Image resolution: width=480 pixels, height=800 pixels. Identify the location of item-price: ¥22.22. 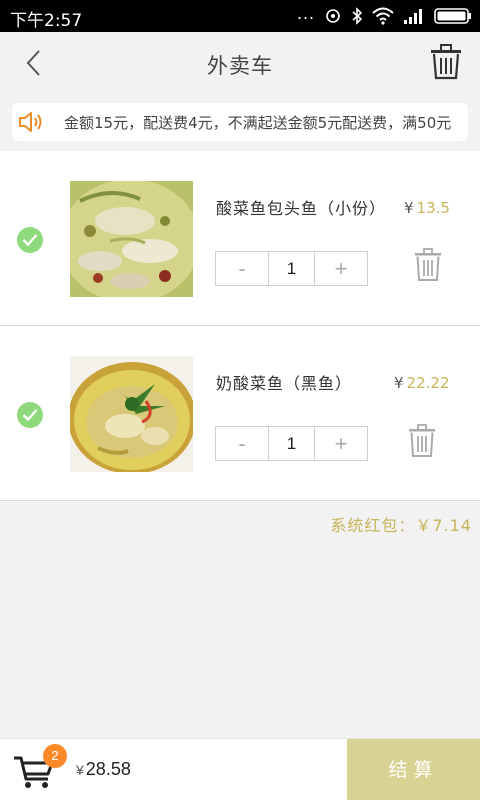
(422, 383).